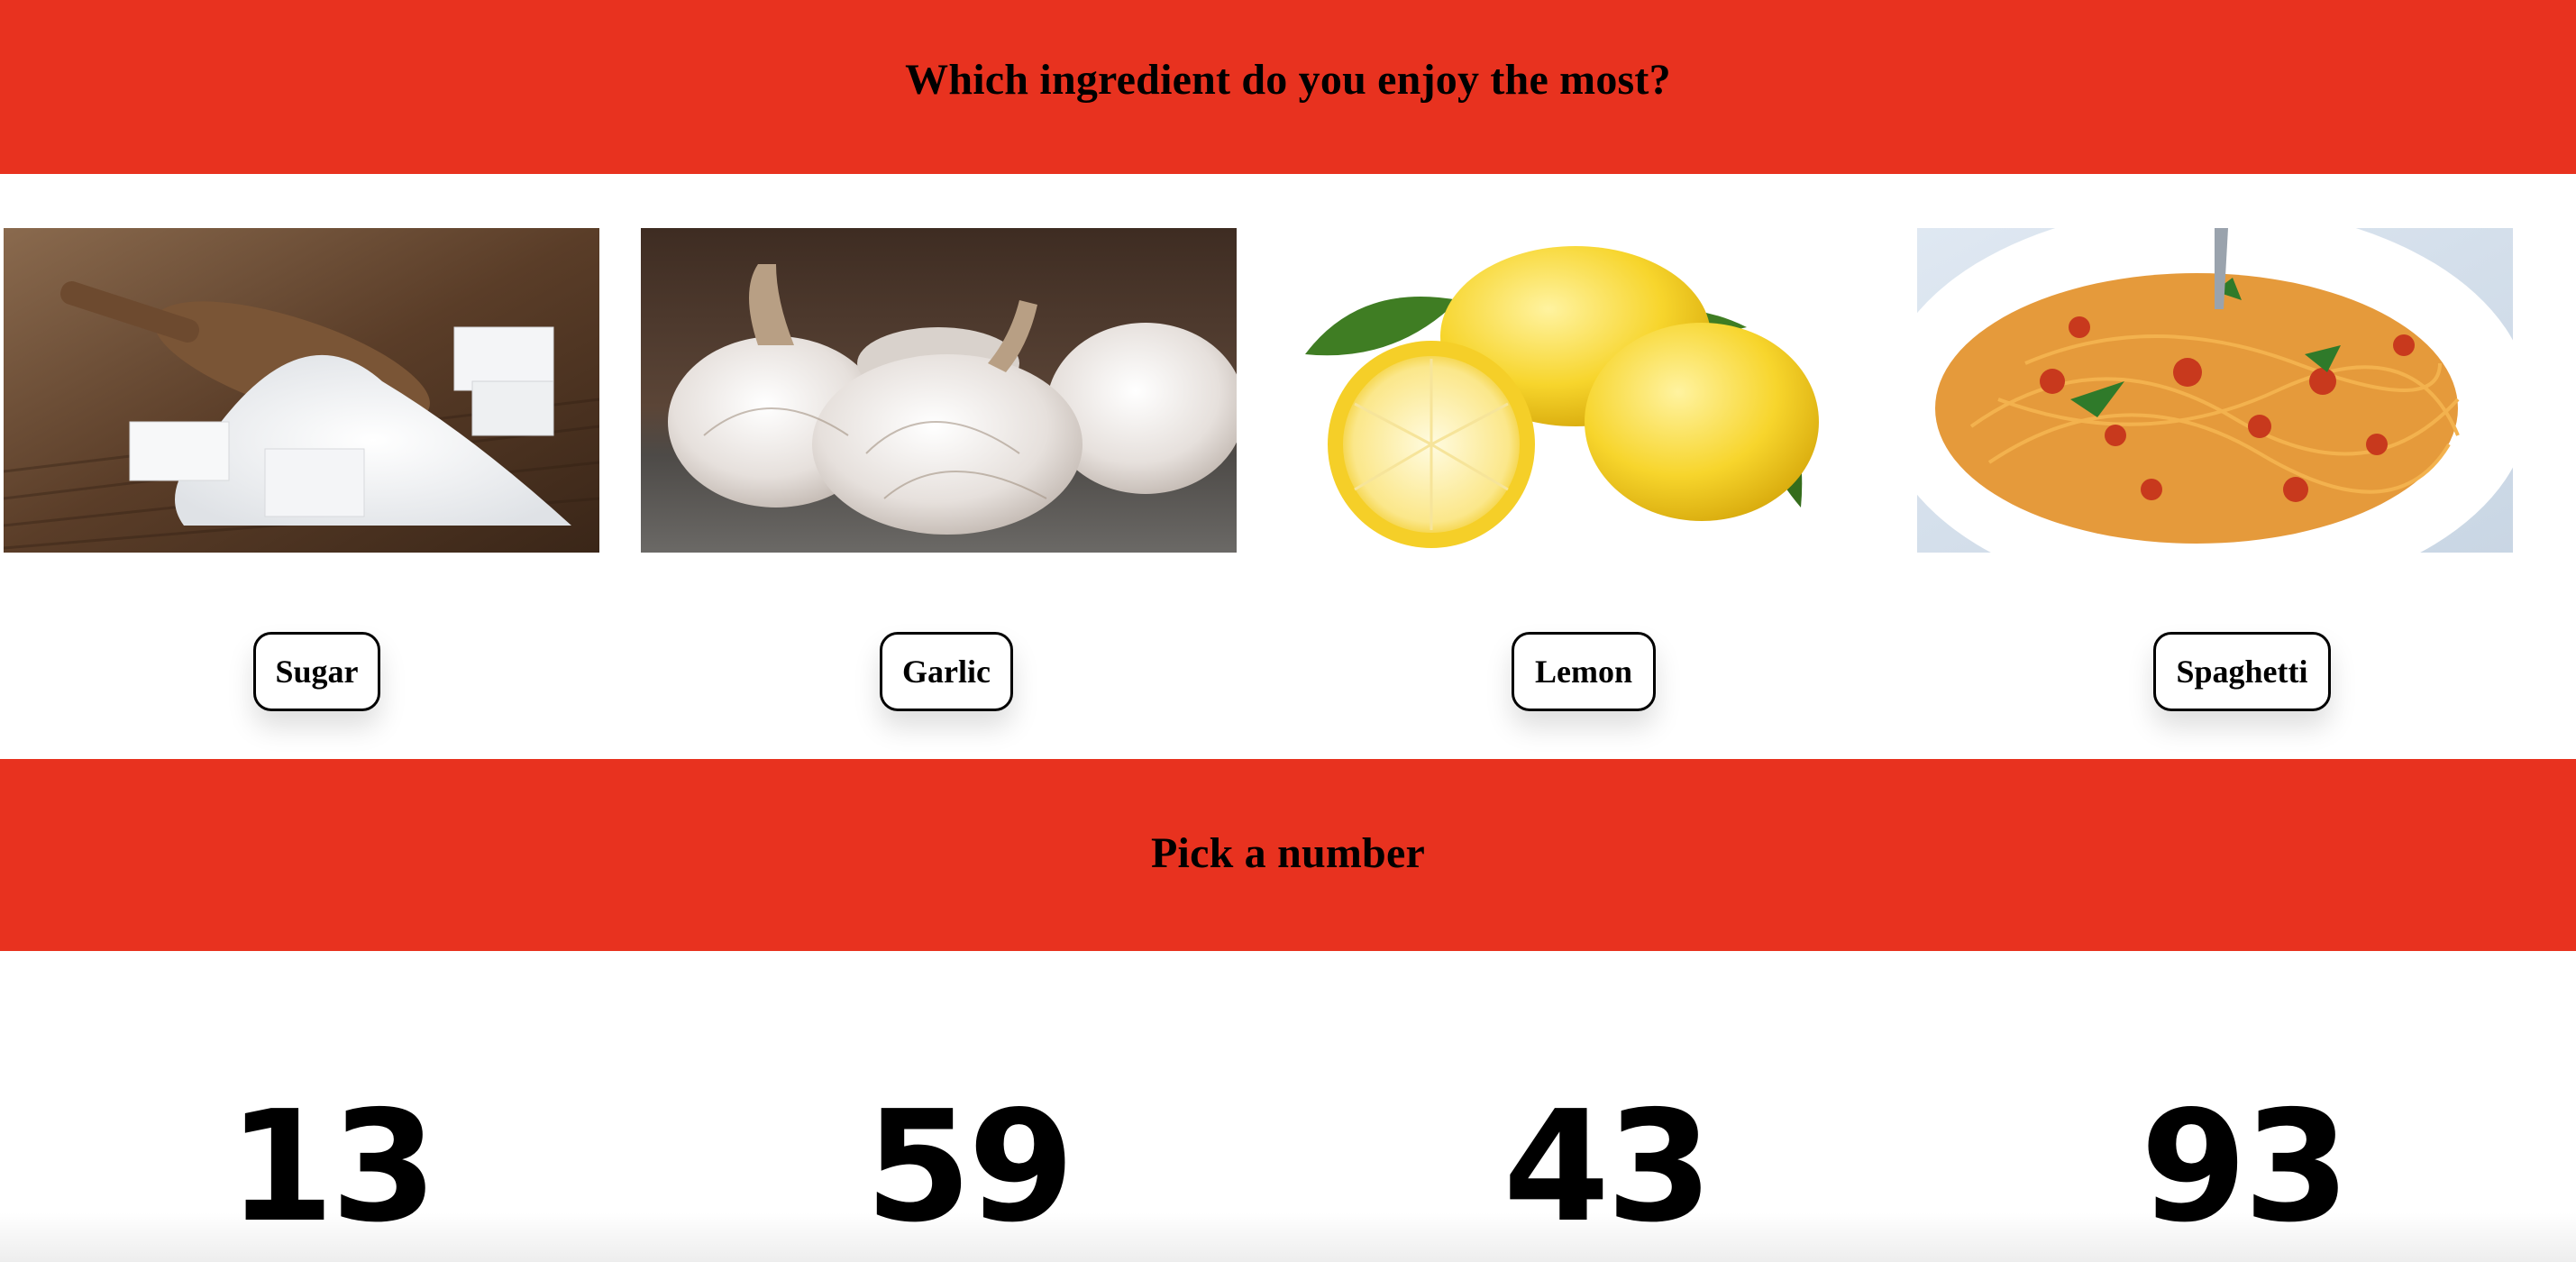 The height and width of the screenshot is (1262, 2576). Describe the element at coordinates (1288, 80) in the screenshot. I see `question-title-ingredient: Which ingredient do you enjoy the most?` at that location.